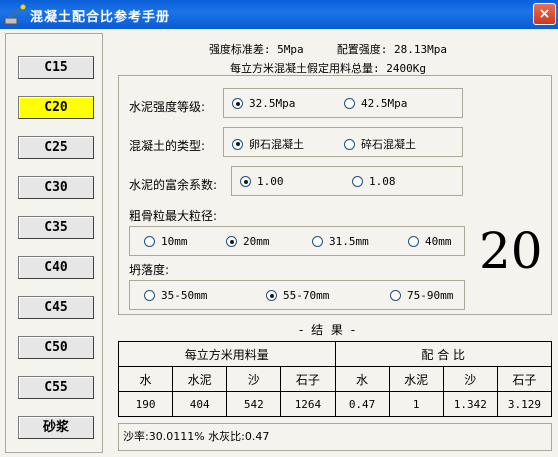 The height and width of the screenshot is (457, 558). What do you see at coordinates (443, 354) in the screenshot?
I see `ratio-group-header: 配 合 比` at bounding box center [443, 354].